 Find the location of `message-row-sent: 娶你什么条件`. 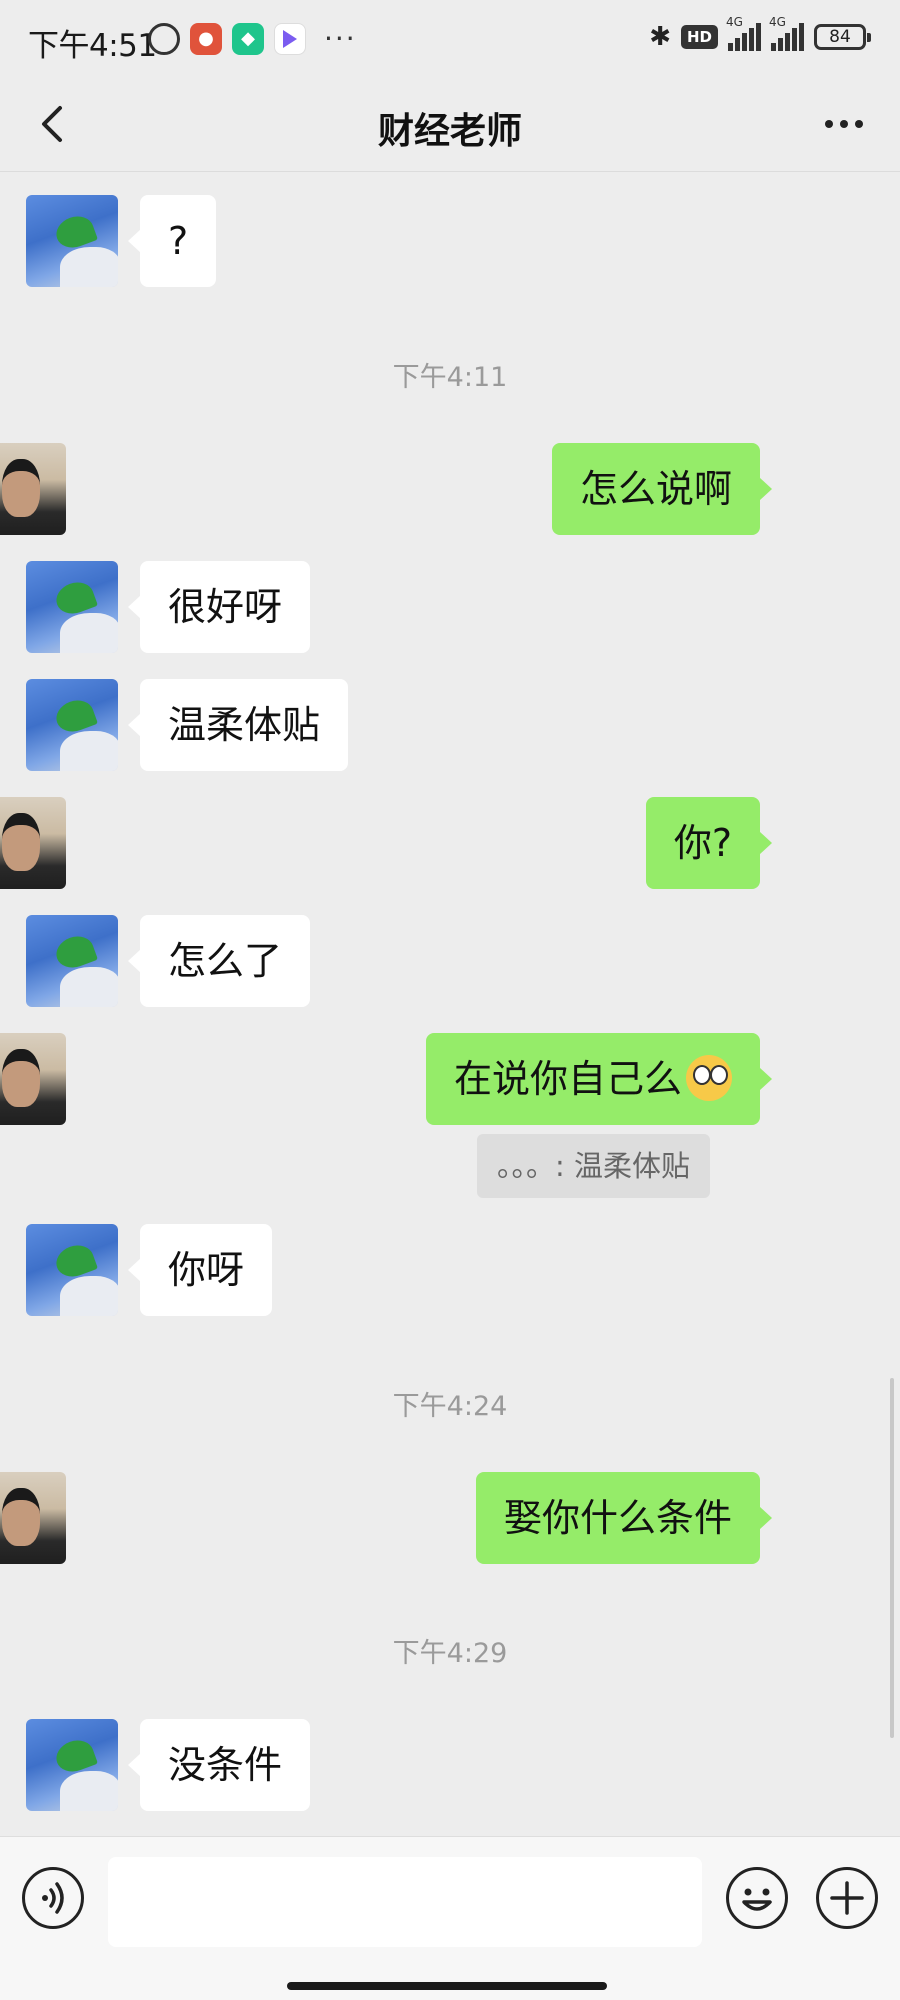

message-row-sent: 娶你什么条件 is located at coordinates (450, 1518).